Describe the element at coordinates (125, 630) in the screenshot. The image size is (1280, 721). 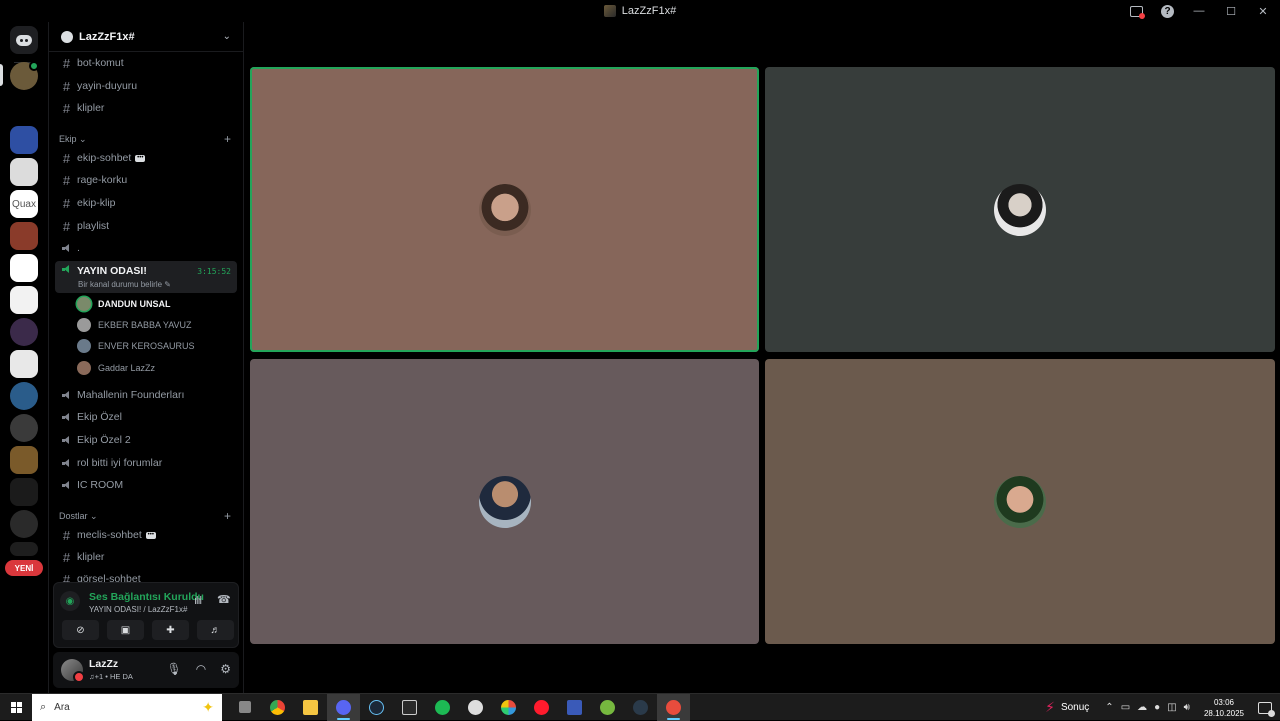
I see `screen-share-button: ▣` at that location.